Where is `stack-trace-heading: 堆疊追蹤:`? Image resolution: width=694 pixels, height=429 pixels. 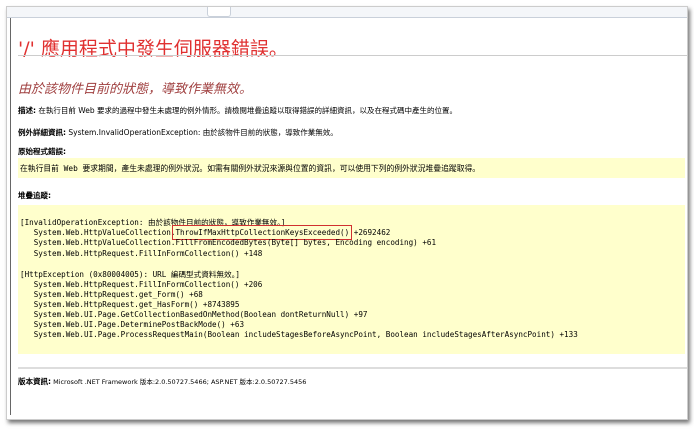
stack-trace-heading: 堆疊追蹤: is located at coordinates (34, 195).